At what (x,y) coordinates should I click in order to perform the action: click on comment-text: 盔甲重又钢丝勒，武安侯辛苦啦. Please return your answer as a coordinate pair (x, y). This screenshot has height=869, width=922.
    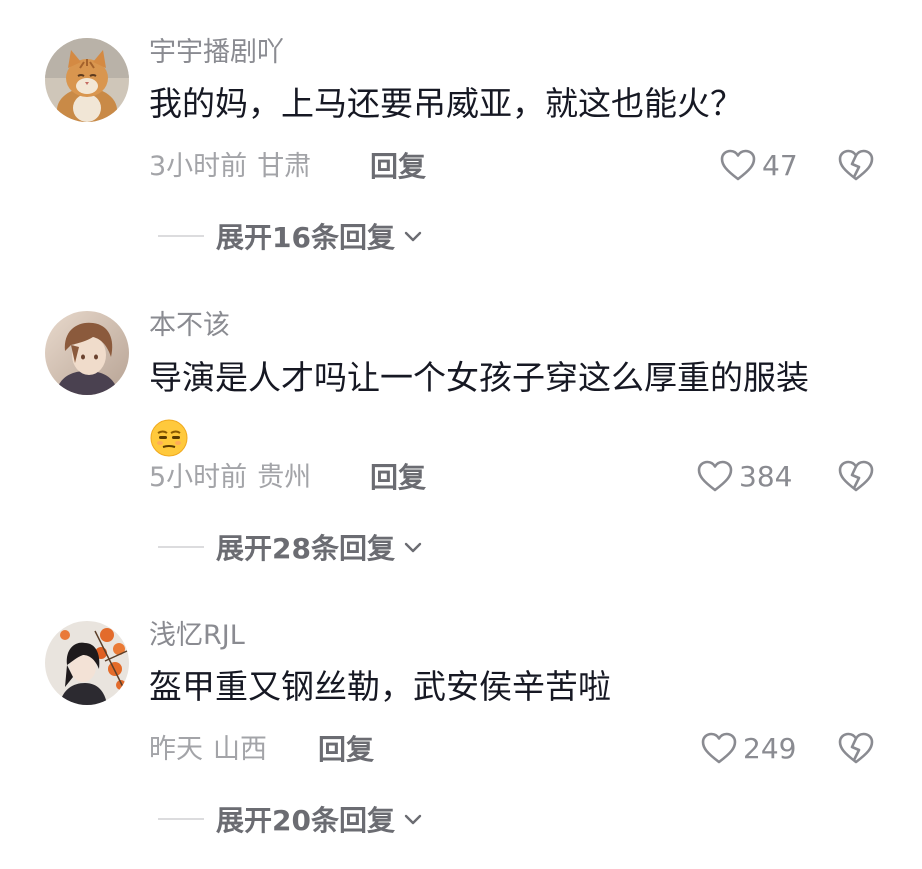
    Looking at the image, I should click on (380, 686).